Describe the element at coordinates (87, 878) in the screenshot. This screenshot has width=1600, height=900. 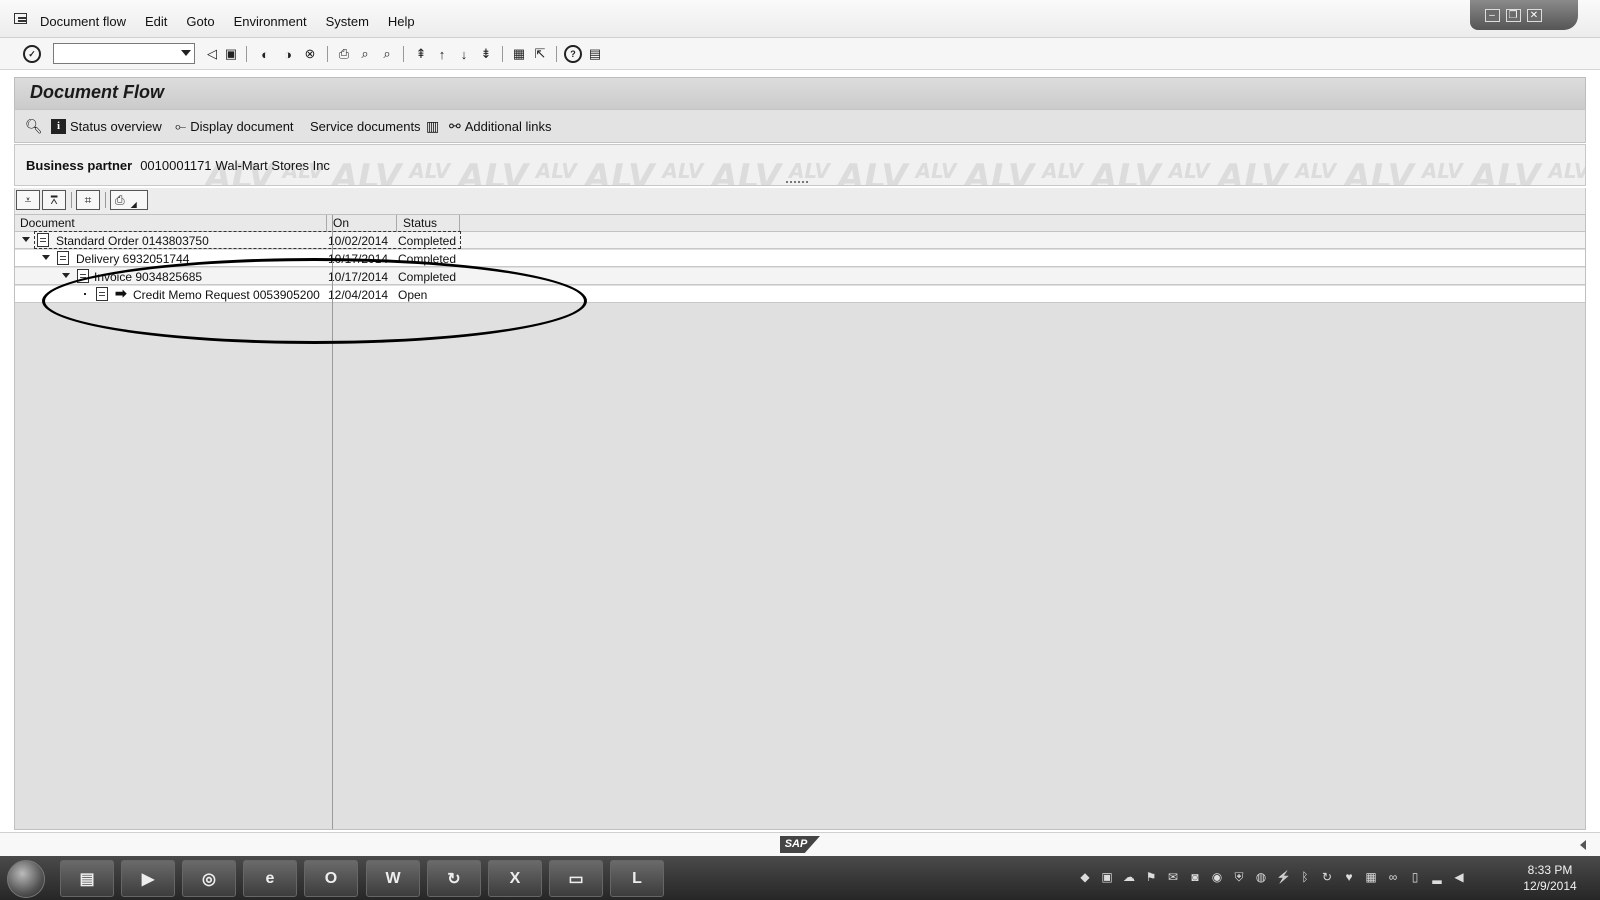
I see `file-explorer-icon: ▤` at that location.